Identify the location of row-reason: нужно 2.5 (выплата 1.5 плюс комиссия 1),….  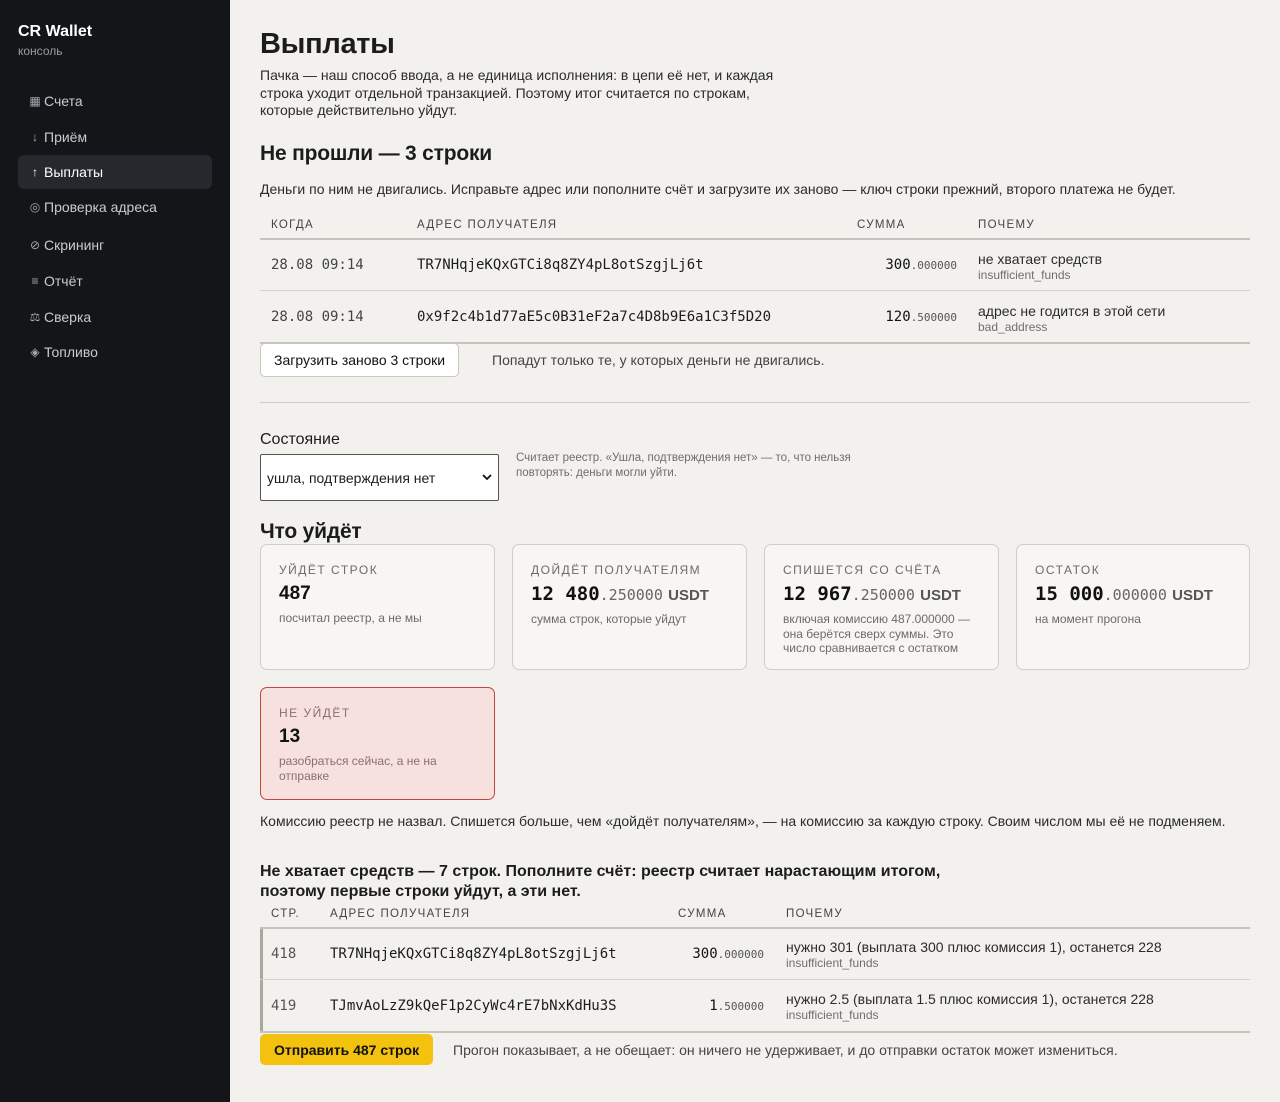
(970, 999).